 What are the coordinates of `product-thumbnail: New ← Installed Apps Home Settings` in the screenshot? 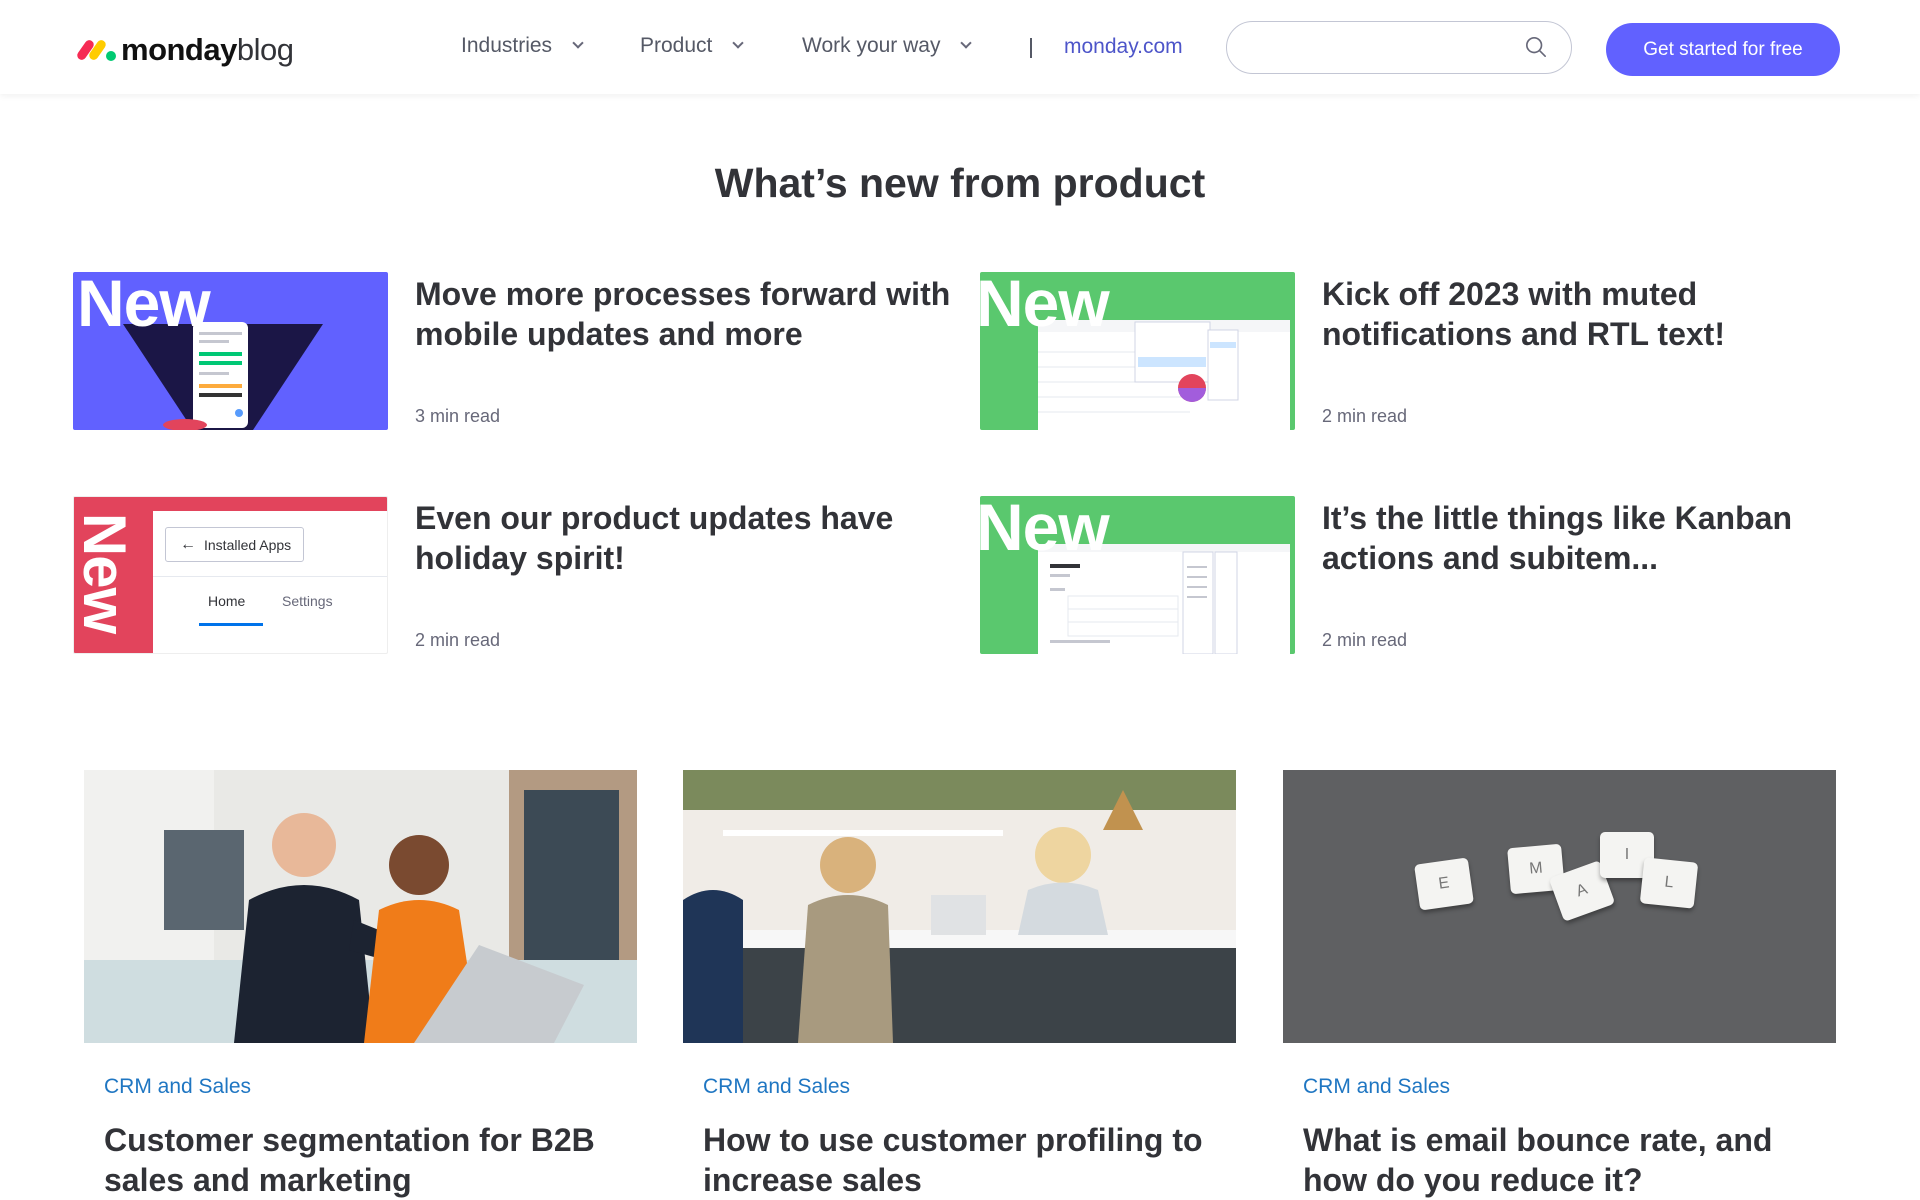 It's located at (230, 575).